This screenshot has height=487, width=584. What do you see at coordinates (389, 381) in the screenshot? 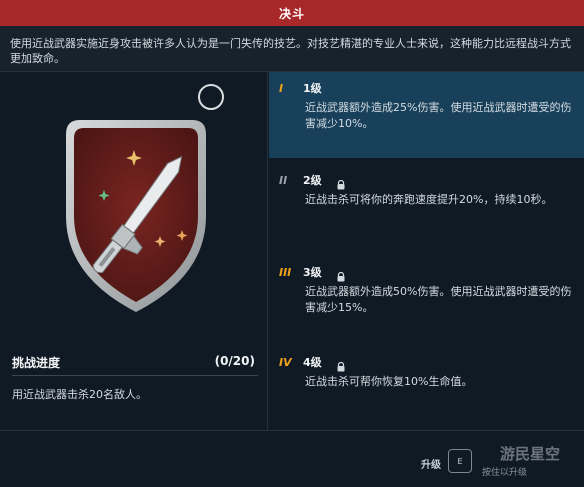
I see `level-text: 近战击杀可帮你恢复10%生命值。` at bounding box center [389, 381].